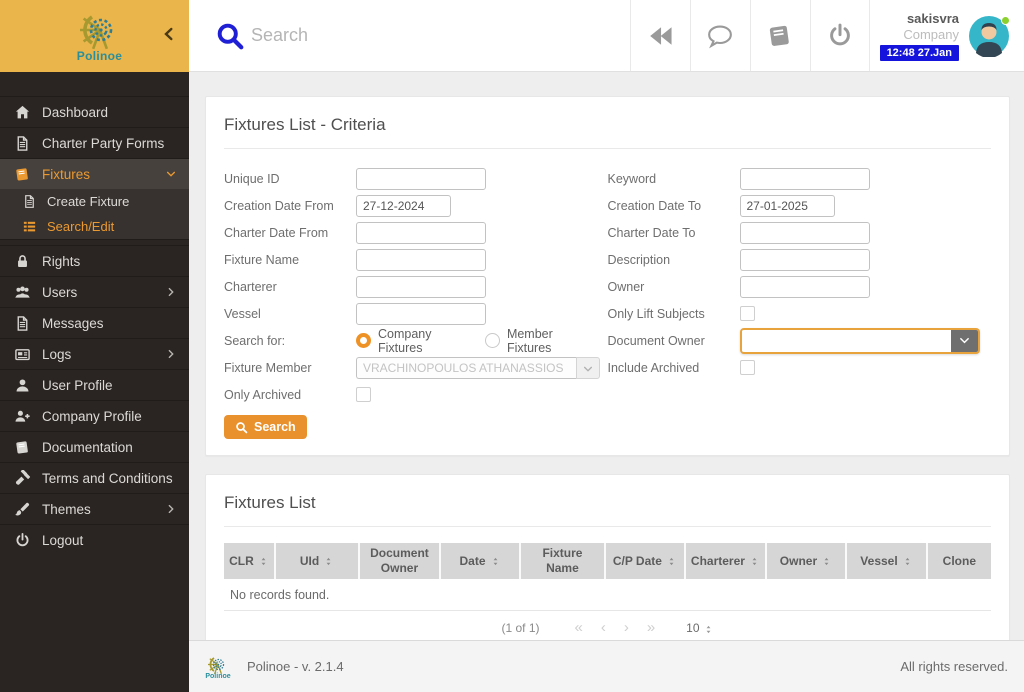  What do you see at coordinates (94, 508) in the screenshot?
I see `sidebar-item-themes: Themes` at bounding box center [94, 508].